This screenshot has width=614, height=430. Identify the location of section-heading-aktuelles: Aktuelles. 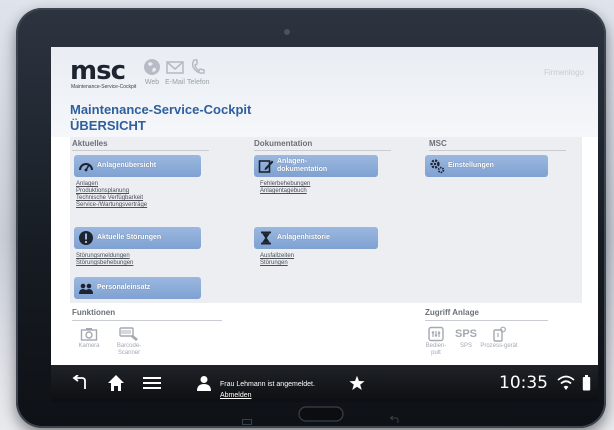
(90, 143).